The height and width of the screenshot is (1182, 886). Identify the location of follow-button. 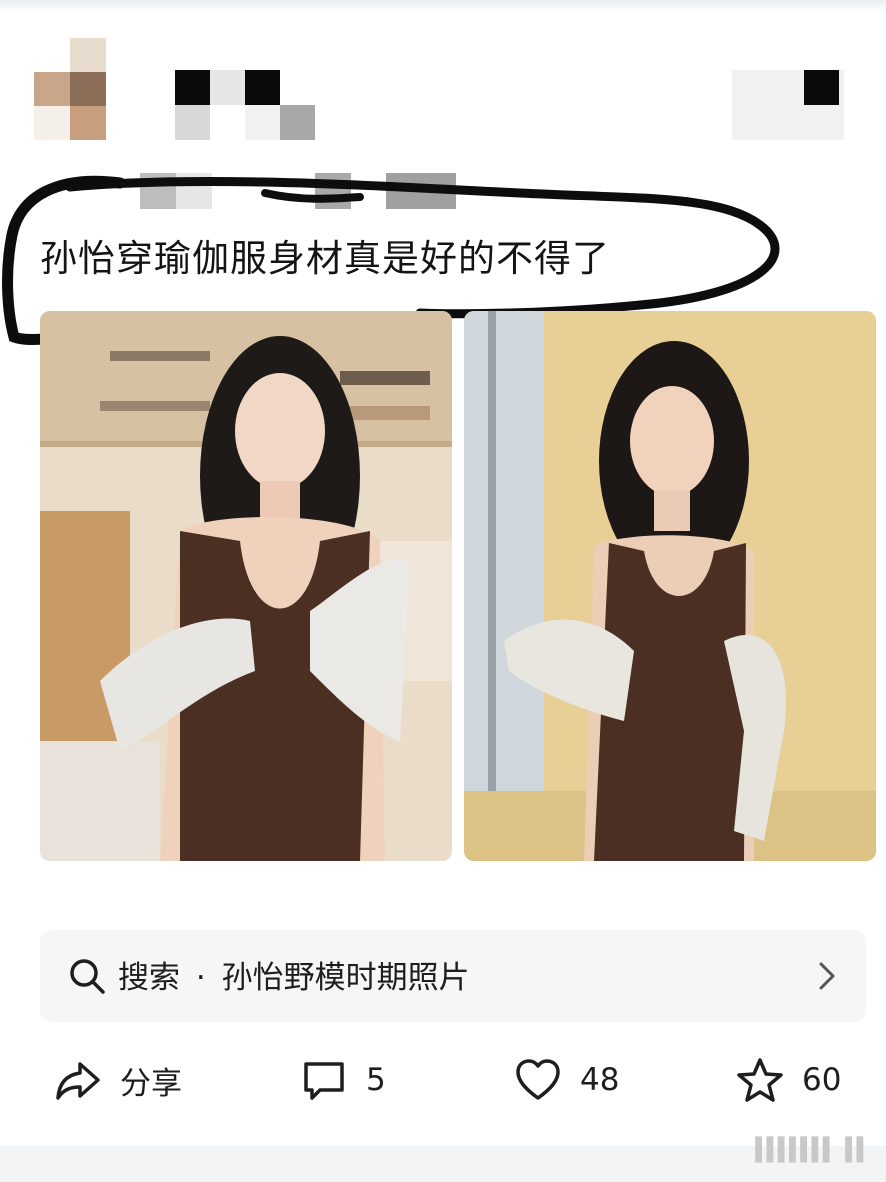
(788, 105).